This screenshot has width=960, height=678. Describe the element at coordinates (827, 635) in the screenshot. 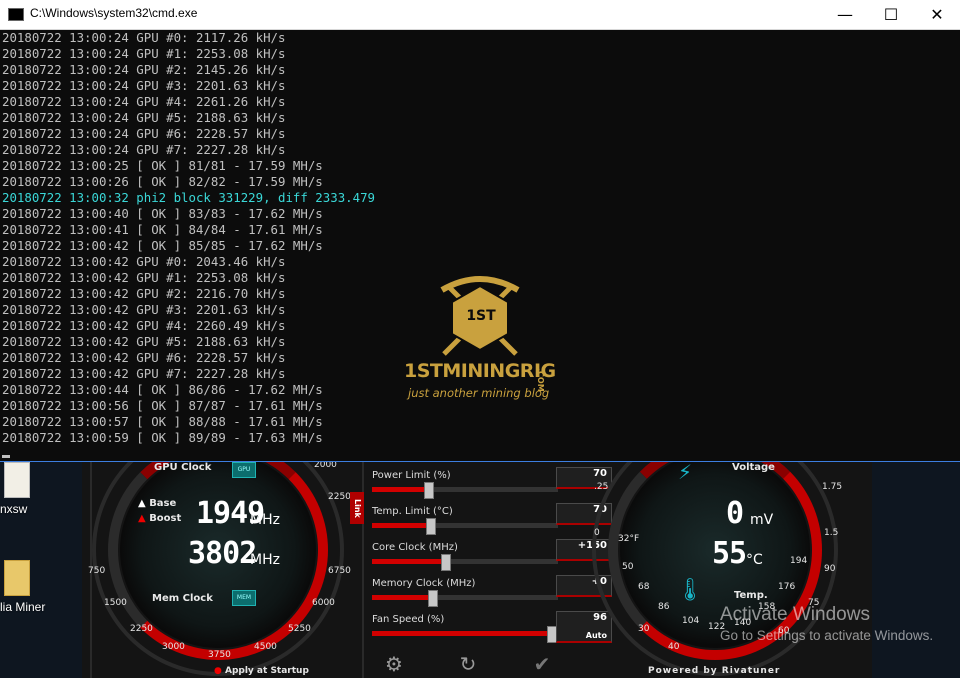

I see `activate-subtext: Go to Settings to activate Windows.` at that location.